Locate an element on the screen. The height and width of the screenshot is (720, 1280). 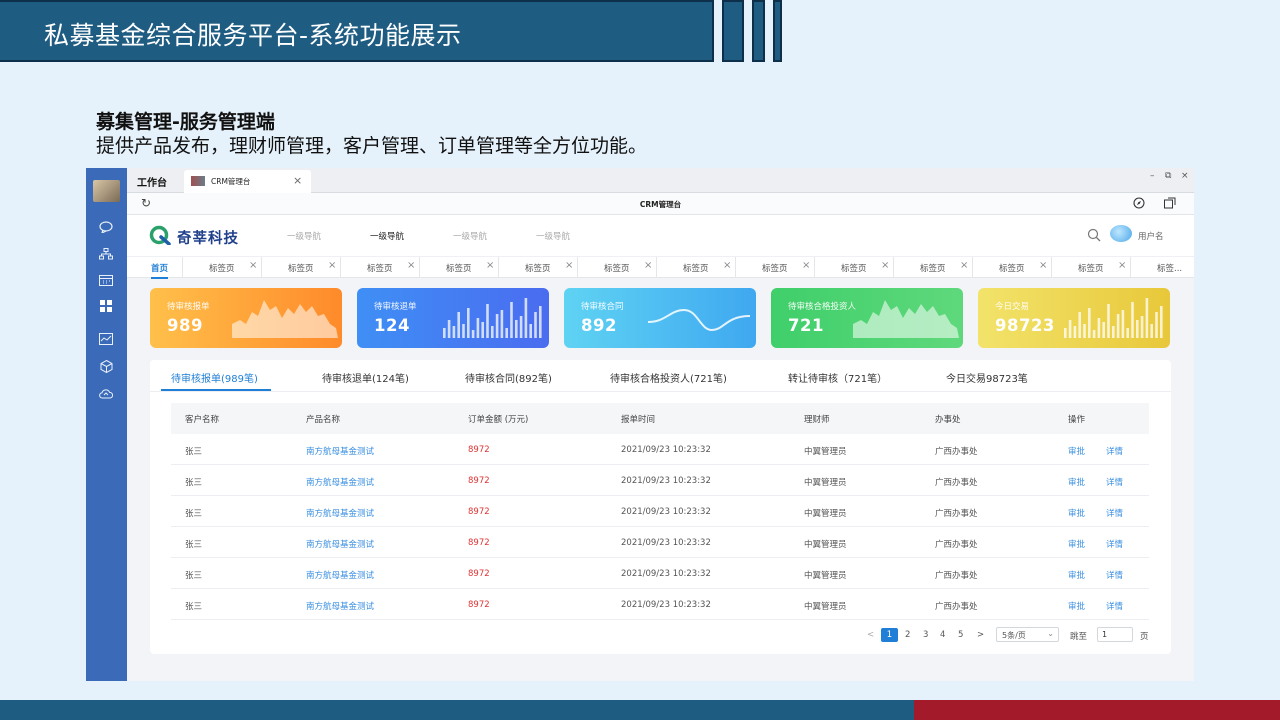
minimize-icon: – is located at coordinates (1152, 176).